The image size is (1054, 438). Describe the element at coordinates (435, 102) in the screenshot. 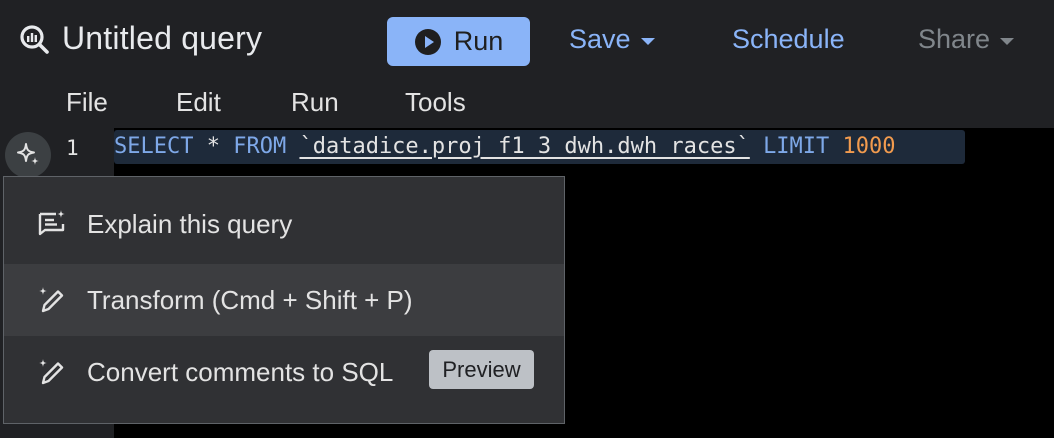

I see `menu-tools: Tools` at that location.